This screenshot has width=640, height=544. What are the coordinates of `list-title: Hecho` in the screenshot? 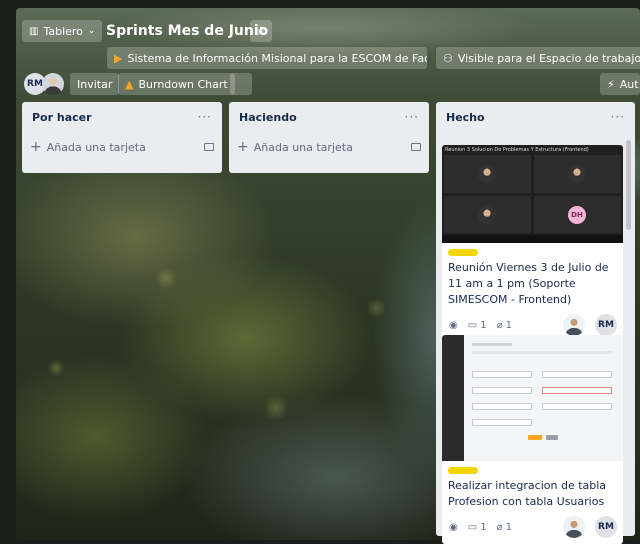 It's located at (465, 117).